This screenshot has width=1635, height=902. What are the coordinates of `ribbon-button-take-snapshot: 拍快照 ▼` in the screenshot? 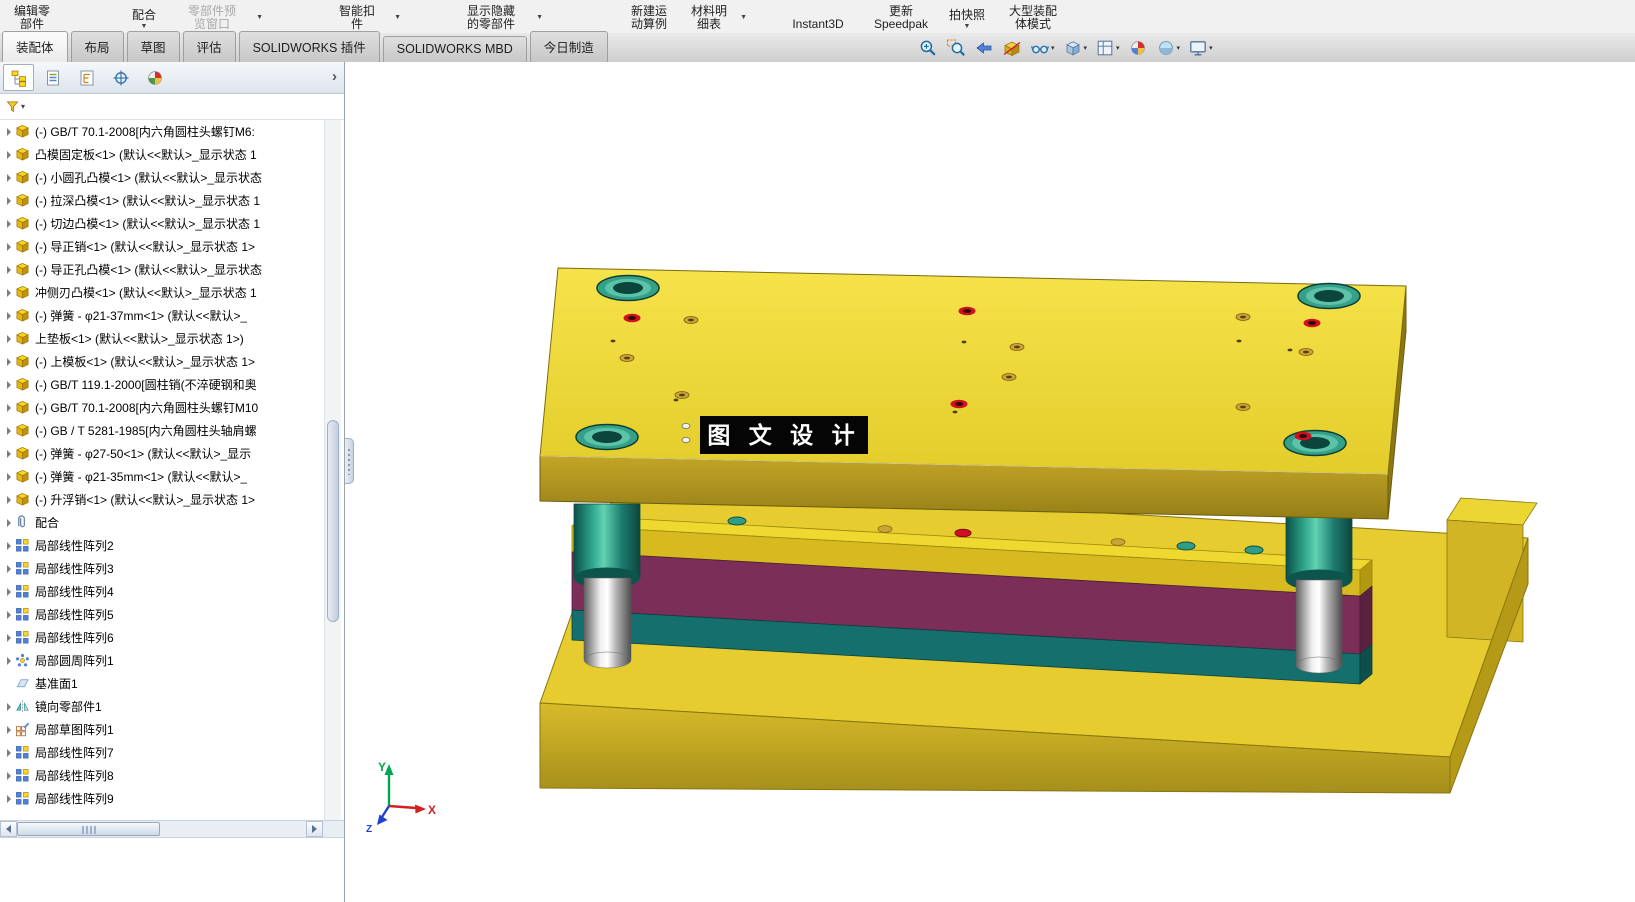 It's located at (967, 16).